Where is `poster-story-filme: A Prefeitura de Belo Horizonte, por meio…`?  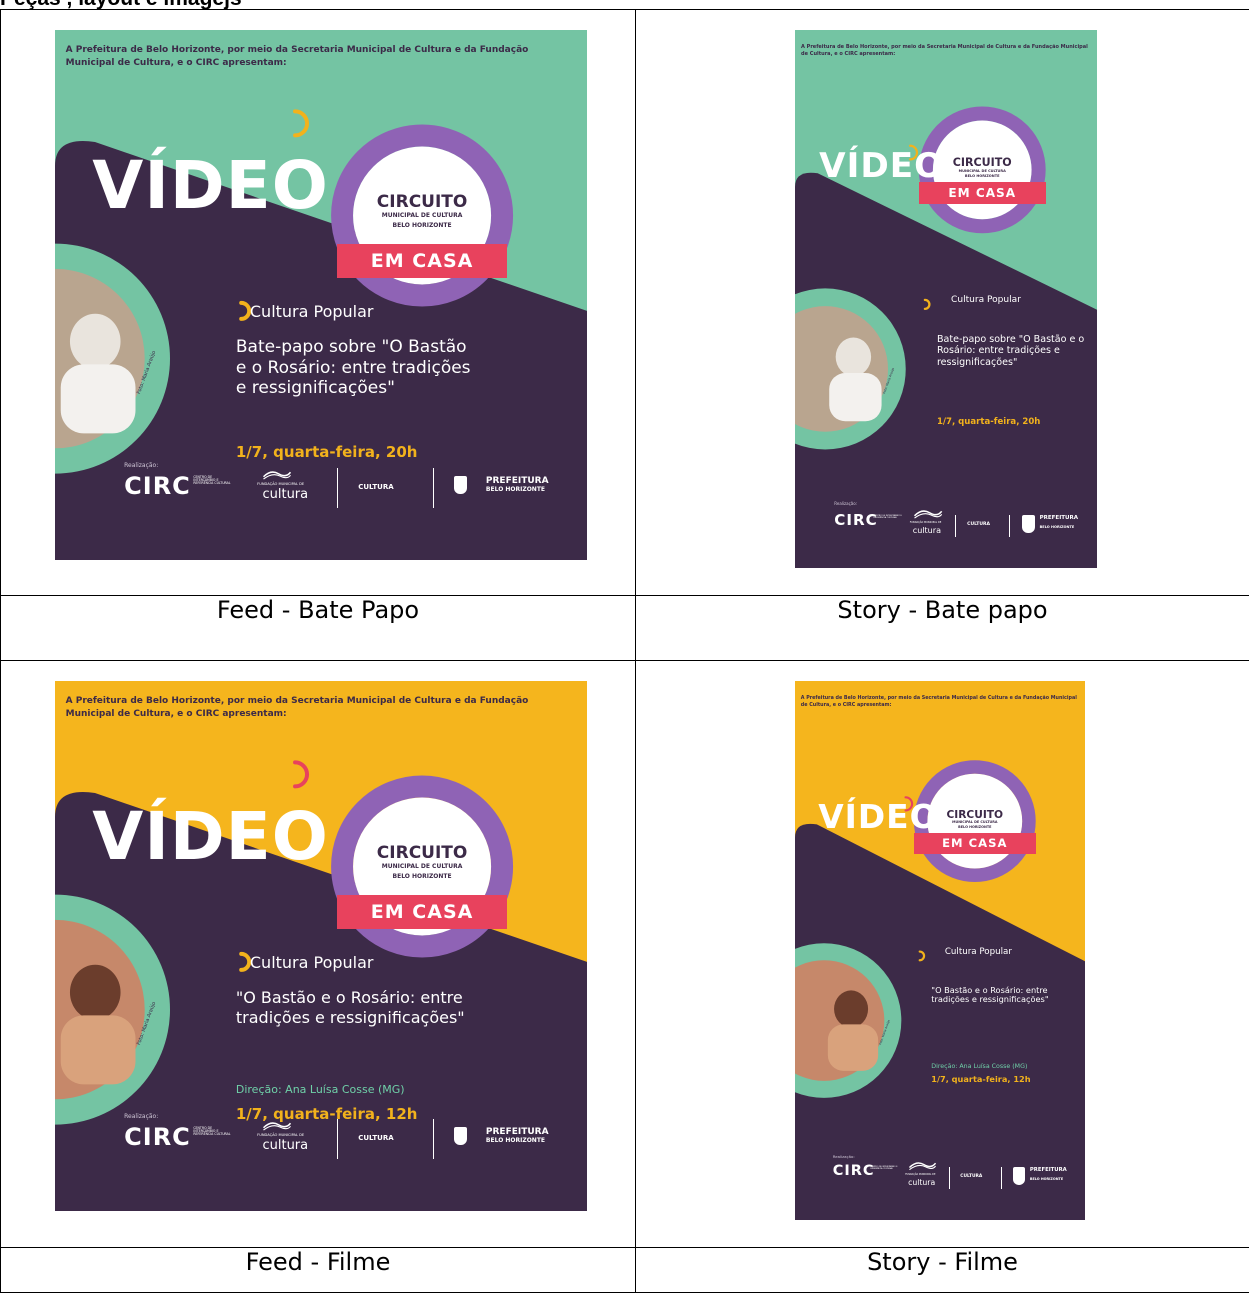 poster-story-filme: A Prefeitura de Belo Horizonte, por meio… is located at coordinates (940, 950).